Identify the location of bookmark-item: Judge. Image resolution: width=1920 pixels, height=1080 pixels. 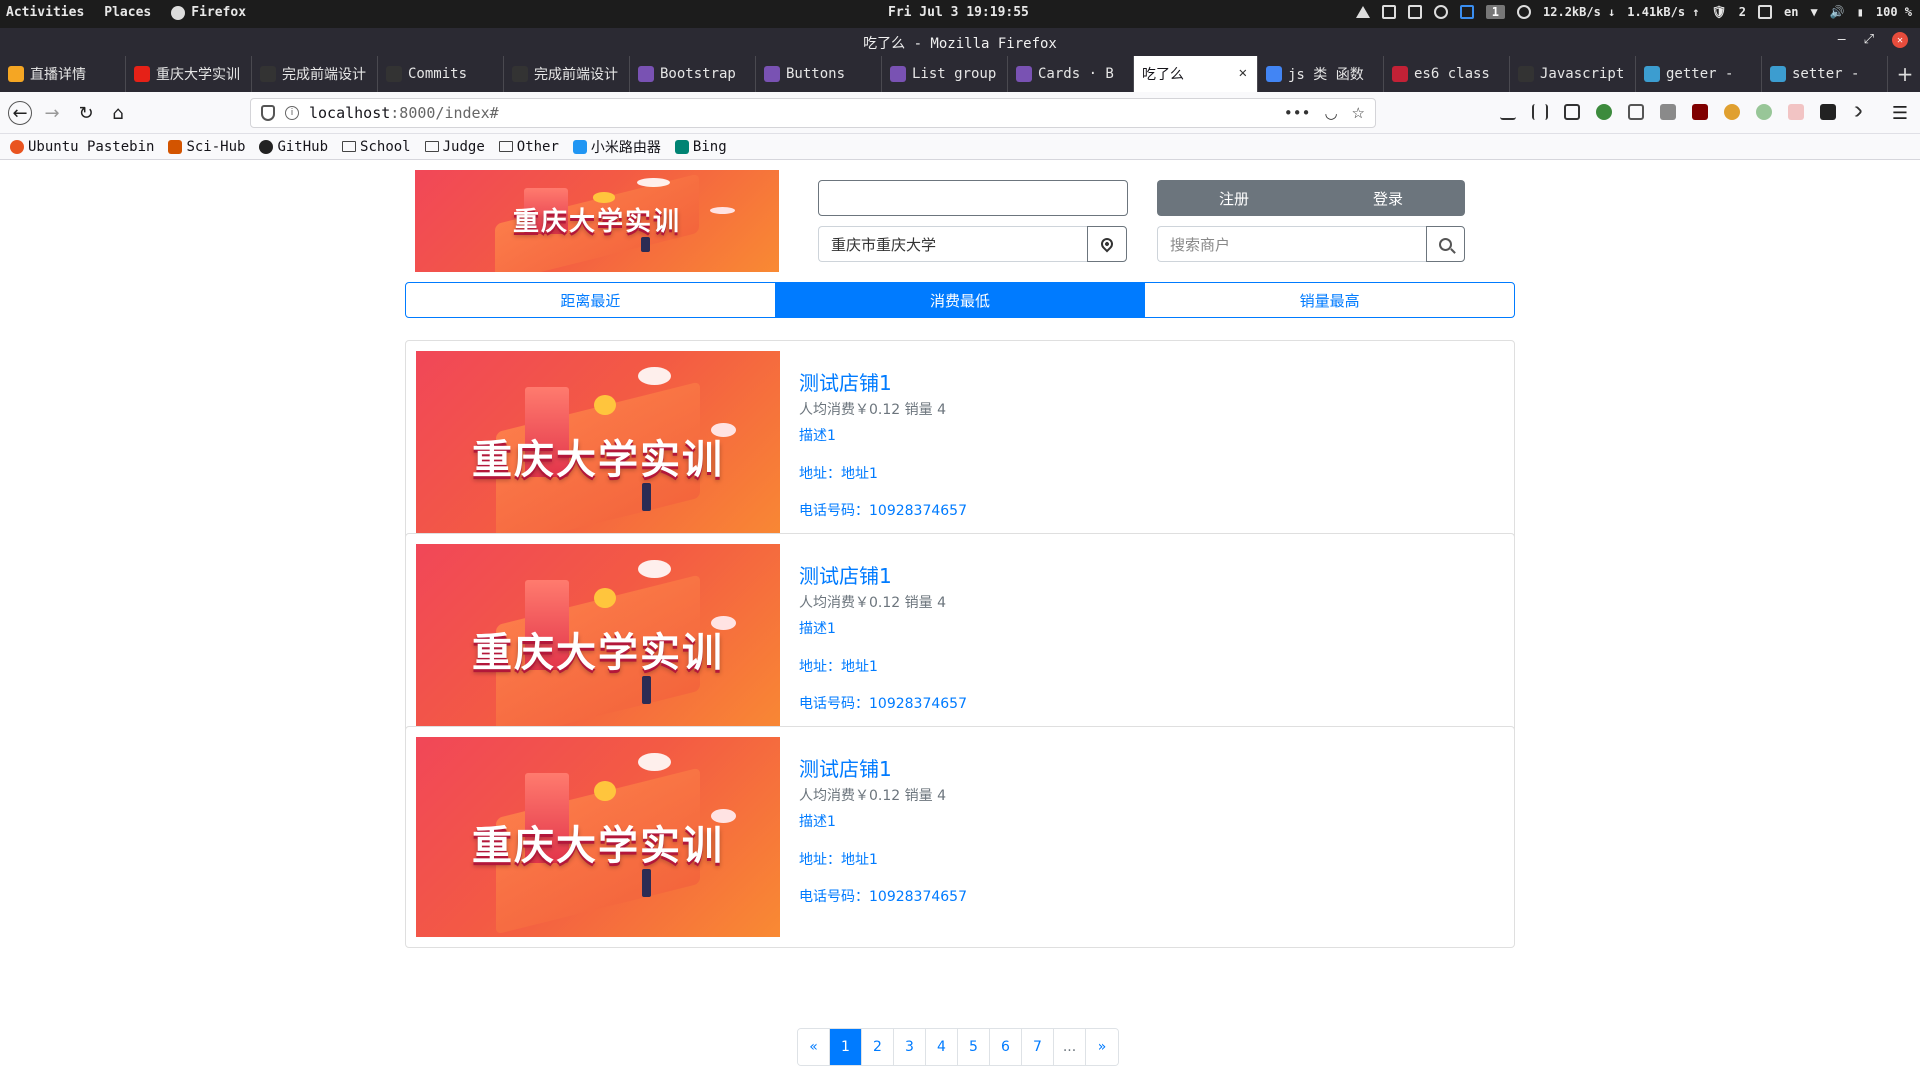
(454, 147).